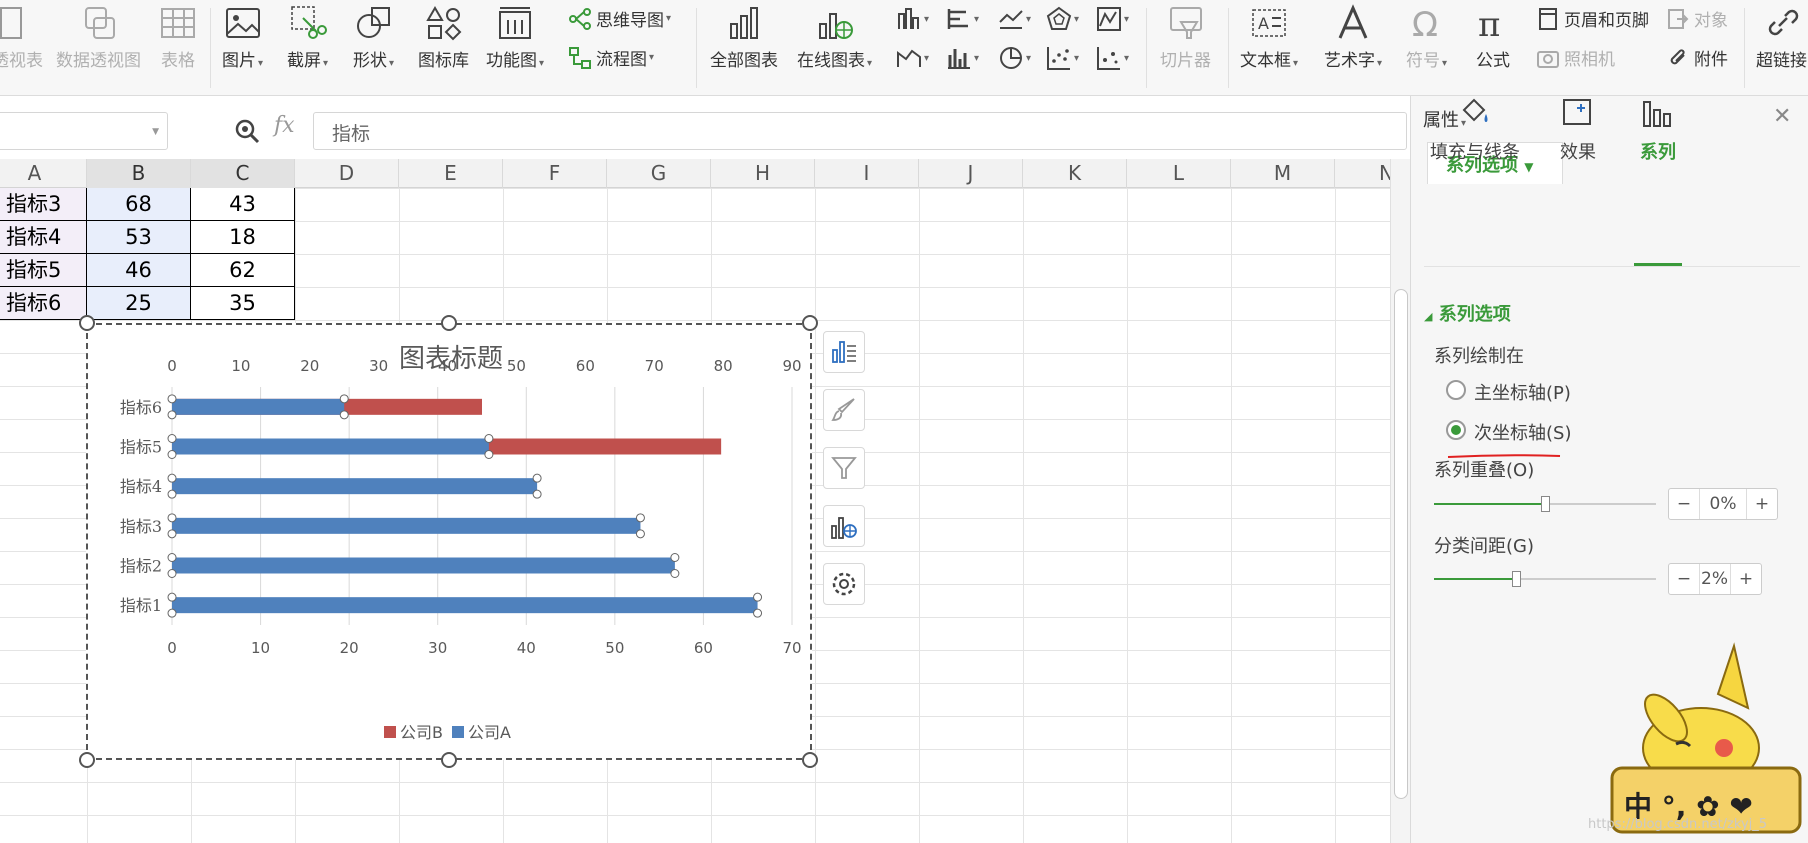 This screenshot has width=1808, height=843. Describe the element at coordinates (971, 173) in the screenshot. I see `column-header-j: J` at that location.